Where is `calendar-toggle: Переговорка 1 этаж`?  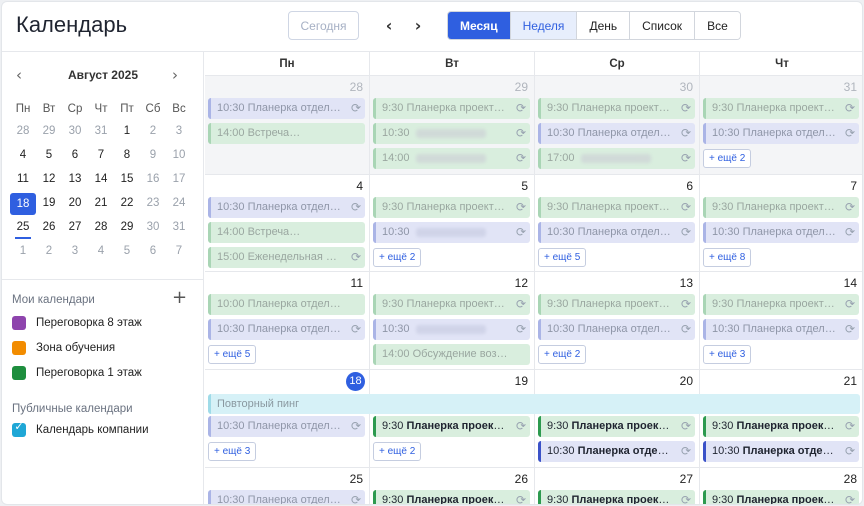 calendar-toggle: Переговорка 1 этаж is located at coordinates (77, 373).